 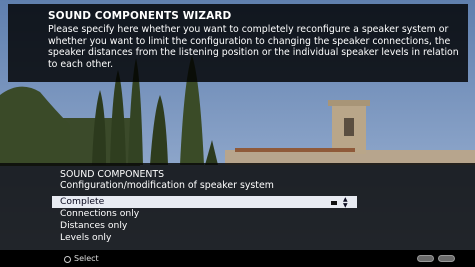 I want to click on menu-item-distances-only: Distances only, so click(x=204, y=226).